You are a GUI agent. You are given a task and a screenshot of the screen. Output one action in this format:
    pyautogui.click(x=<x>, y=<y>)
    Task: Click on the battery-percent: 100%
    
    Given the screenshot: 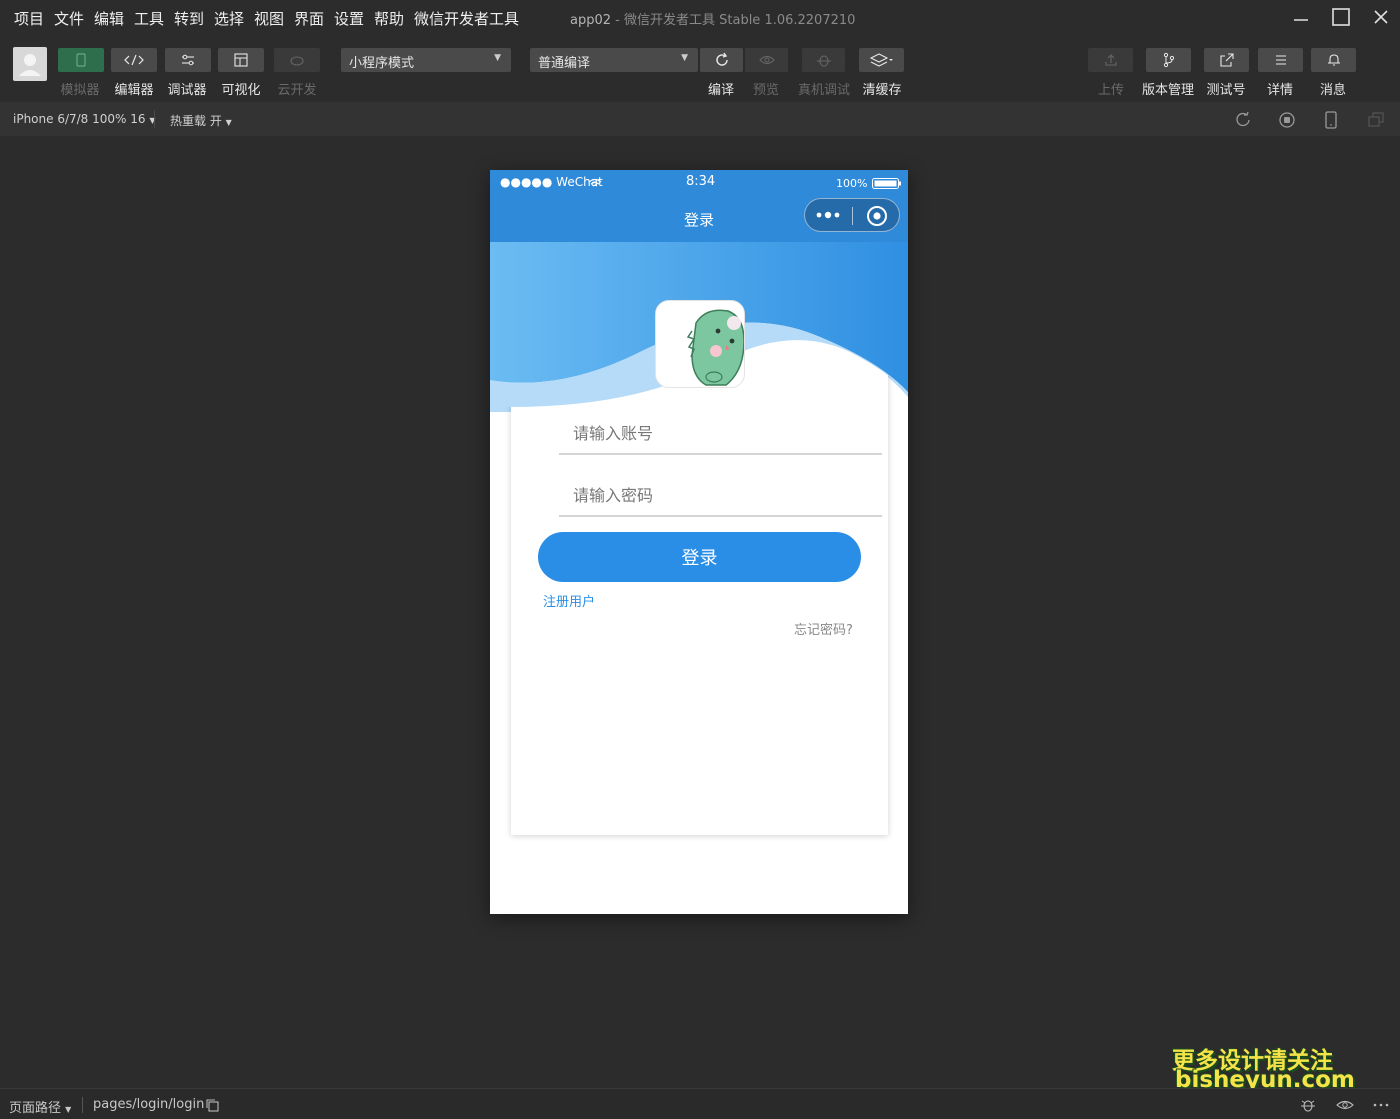 What is the action you would take?
    pyautogui.click(x=852, y=183)
    